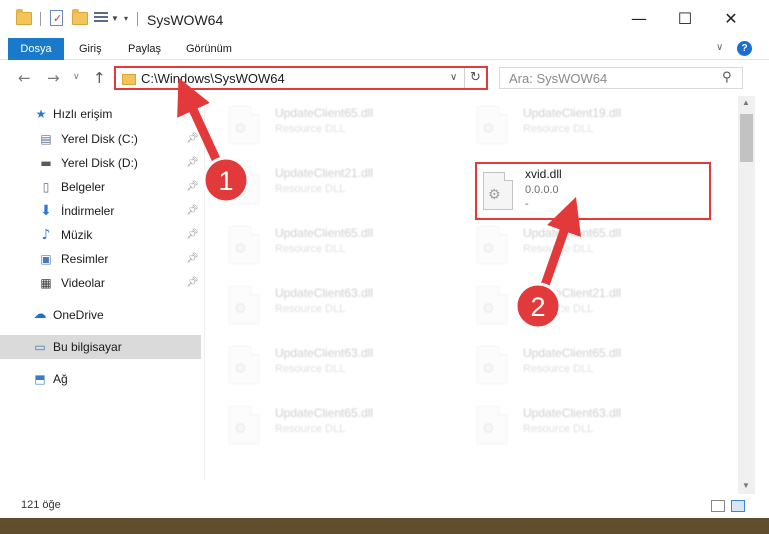 The width and height of the screenshot is (769, 534). I want to click on file-name: UpdateClient19.dll, so click(572, 113).